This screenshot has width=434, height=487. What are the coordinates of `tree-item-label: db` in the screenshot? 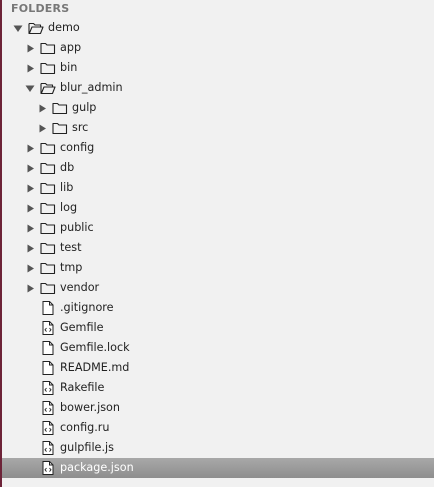 It's located at (67, 167).